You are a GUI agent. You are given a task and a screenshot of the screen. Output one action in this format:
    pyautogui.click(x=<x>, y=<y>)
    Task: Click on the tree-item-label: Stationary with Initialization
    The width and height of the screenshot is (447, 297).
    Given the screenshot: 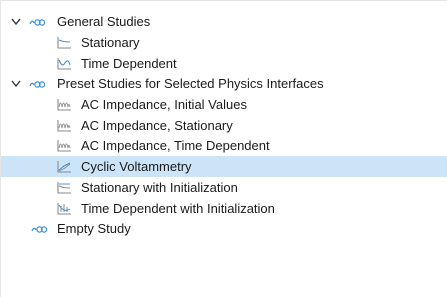 What is the action you would take?
    pyautogui.click(x=159, y=187)
    